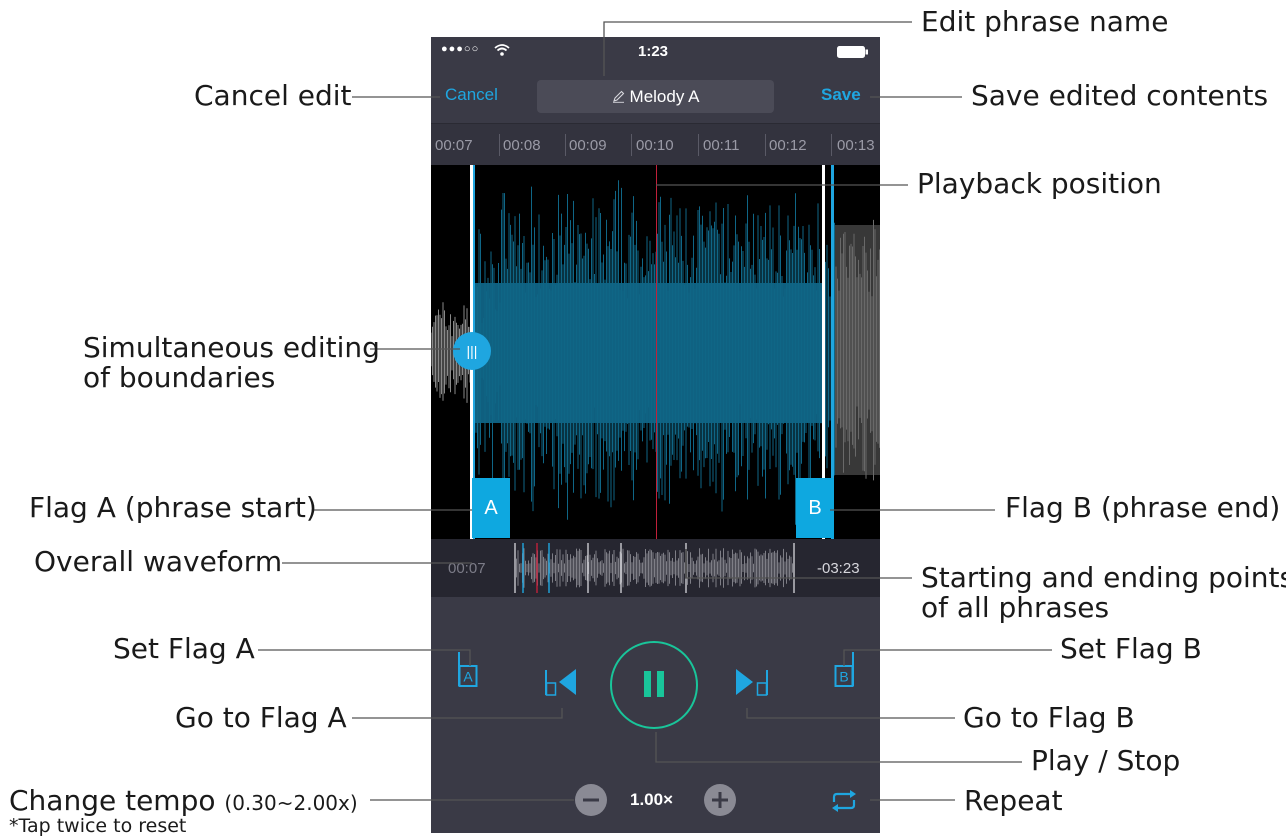  I want to click on nav-bar: Cancel Melody A Save, so click(655, 95).